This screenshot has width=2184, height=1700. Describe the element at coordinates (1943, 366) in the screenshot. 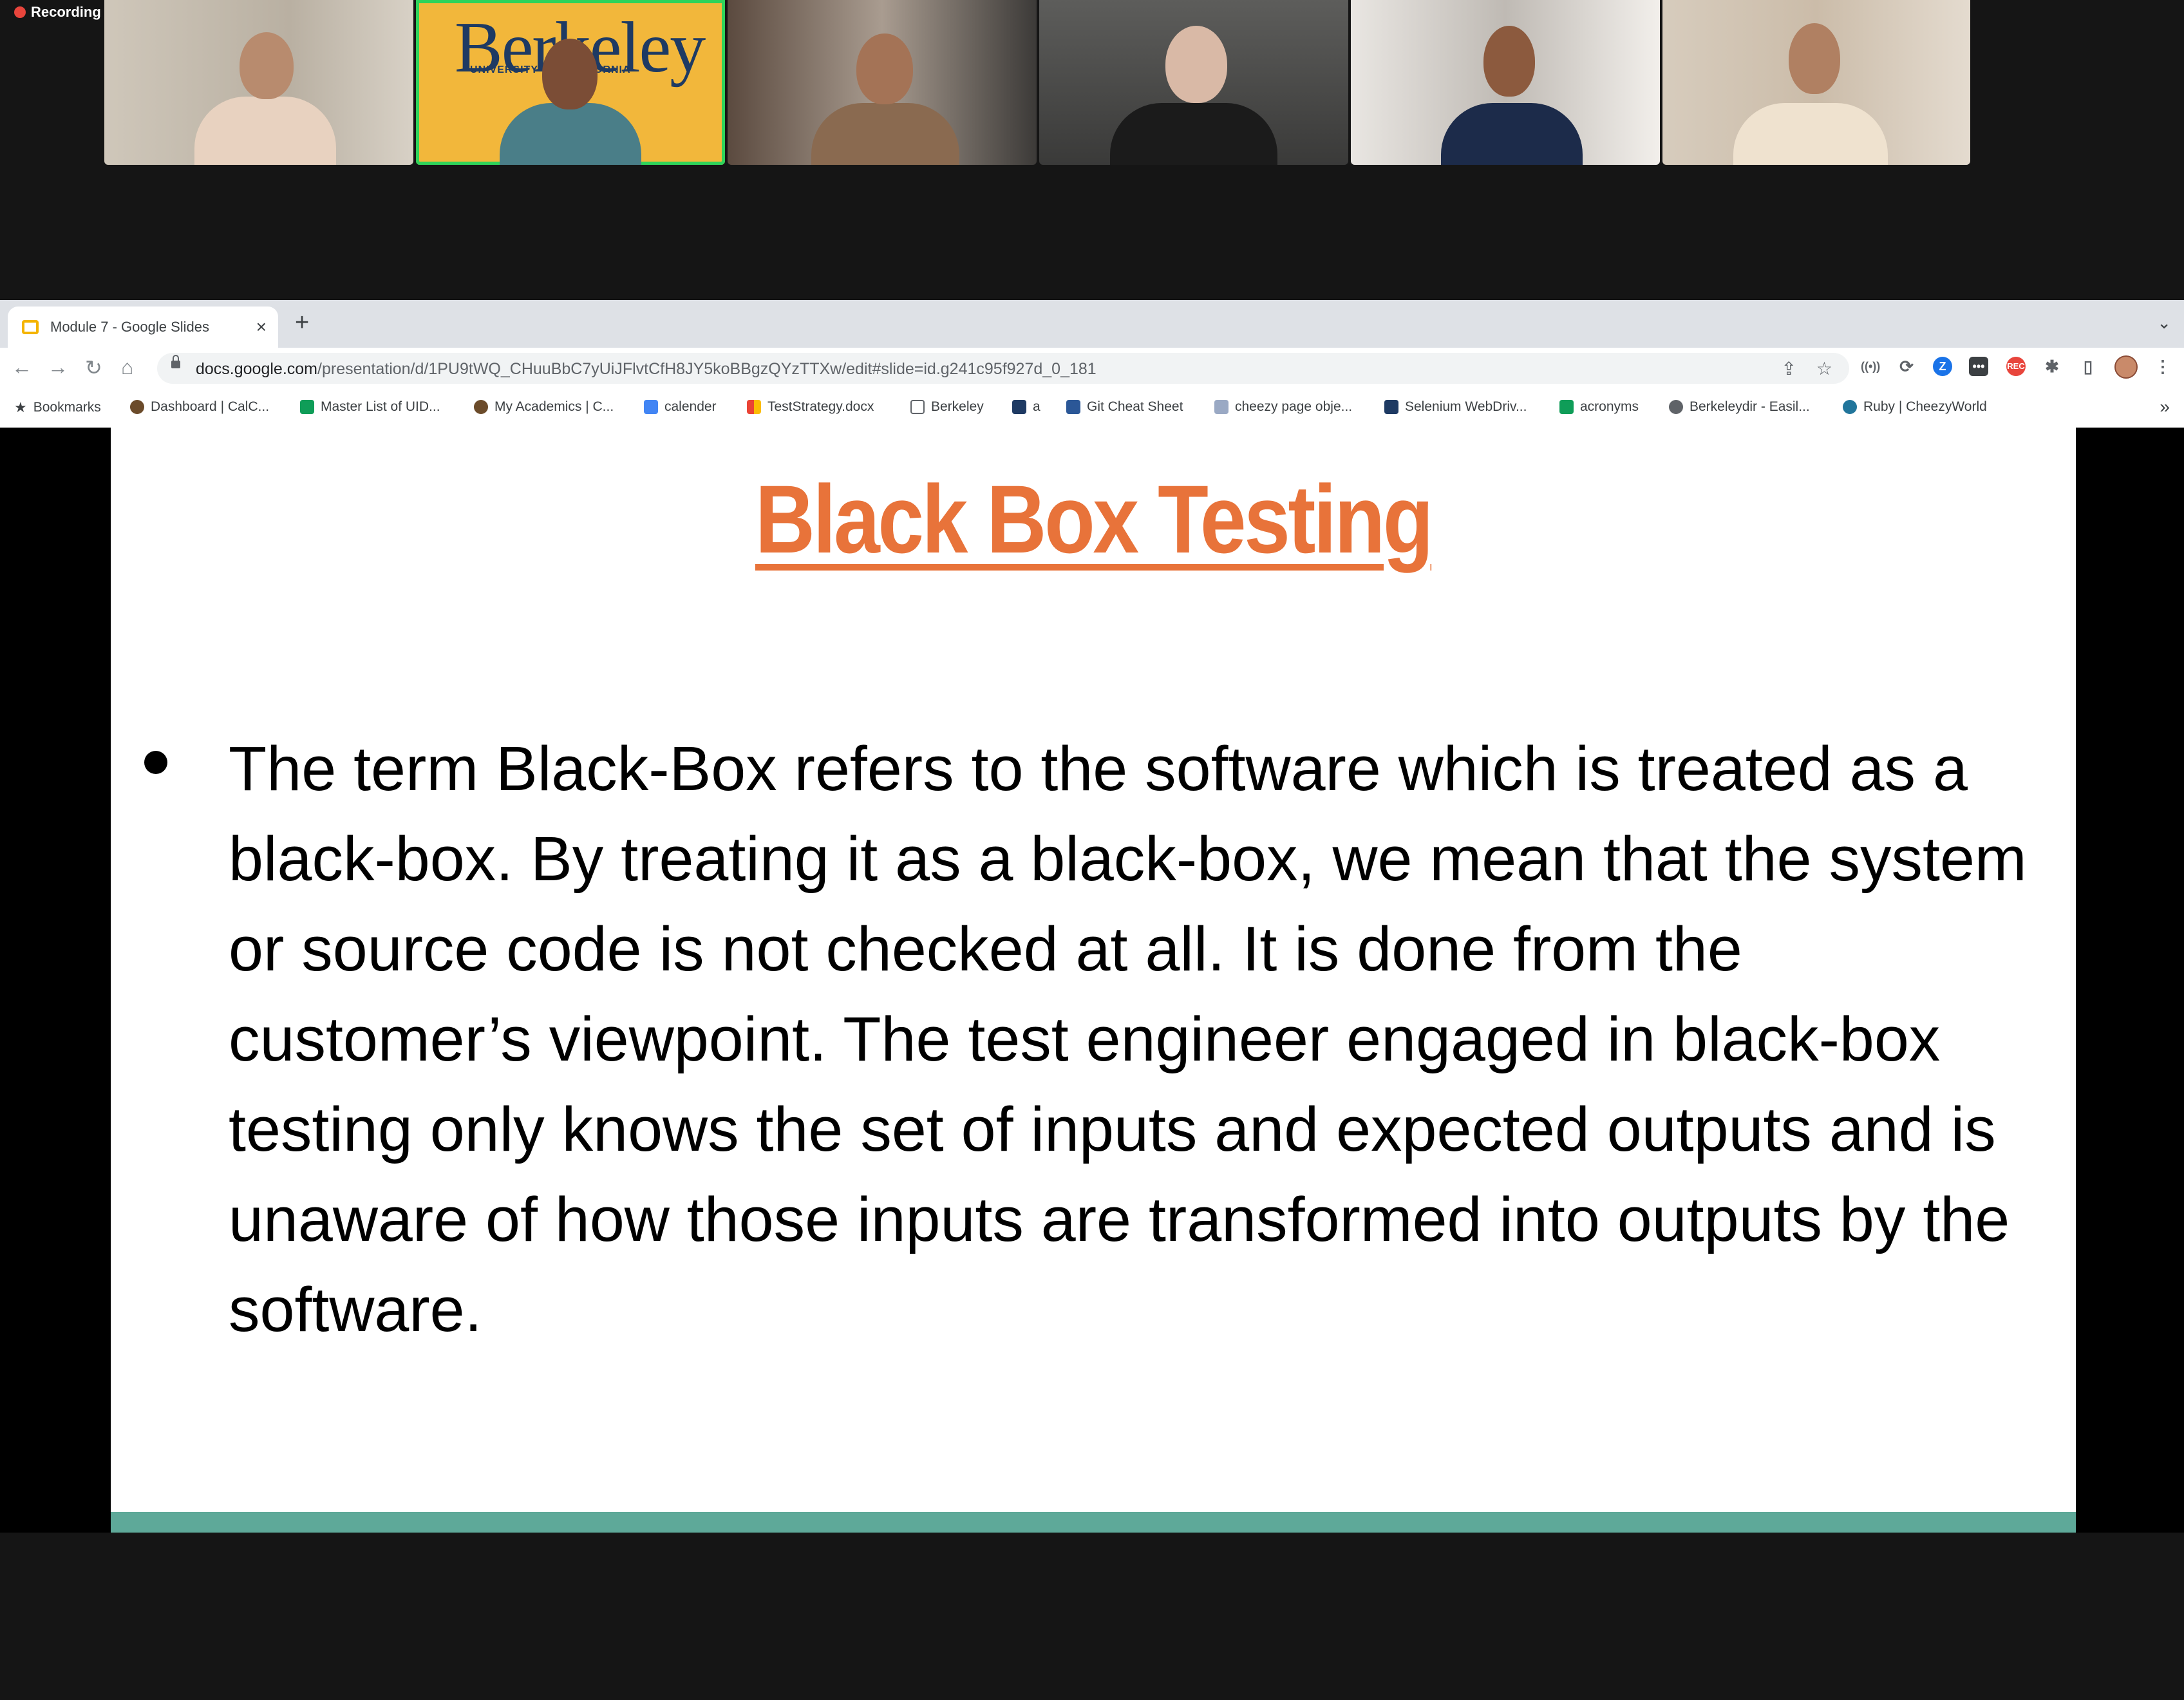

I see `extension-z-icon: Z` at that location.